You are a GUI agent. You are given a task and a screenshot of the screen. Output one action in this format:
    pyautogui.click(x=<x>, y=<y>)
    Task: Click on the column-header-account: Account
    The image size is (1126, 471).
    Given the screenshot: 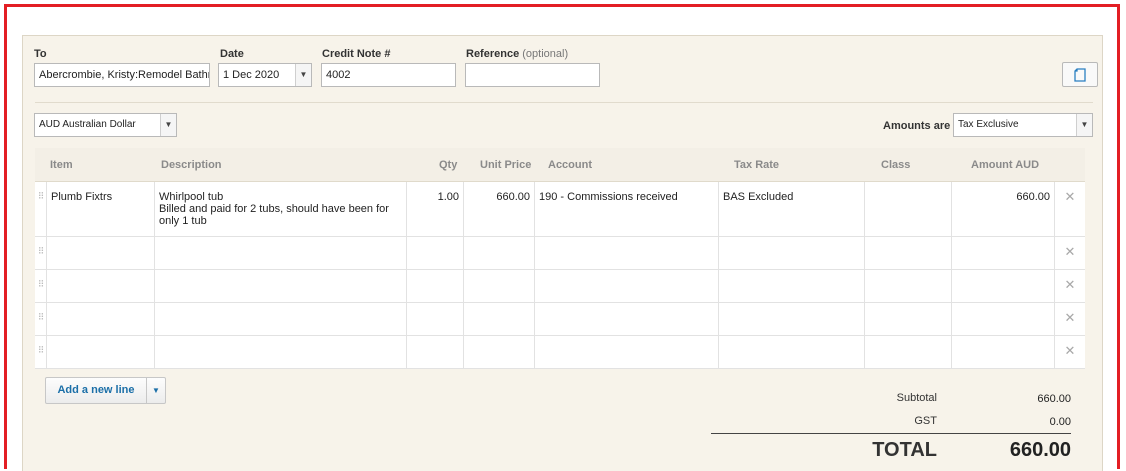 What is the action you would take?
    pyautogui.click(x=570, y=165)
    